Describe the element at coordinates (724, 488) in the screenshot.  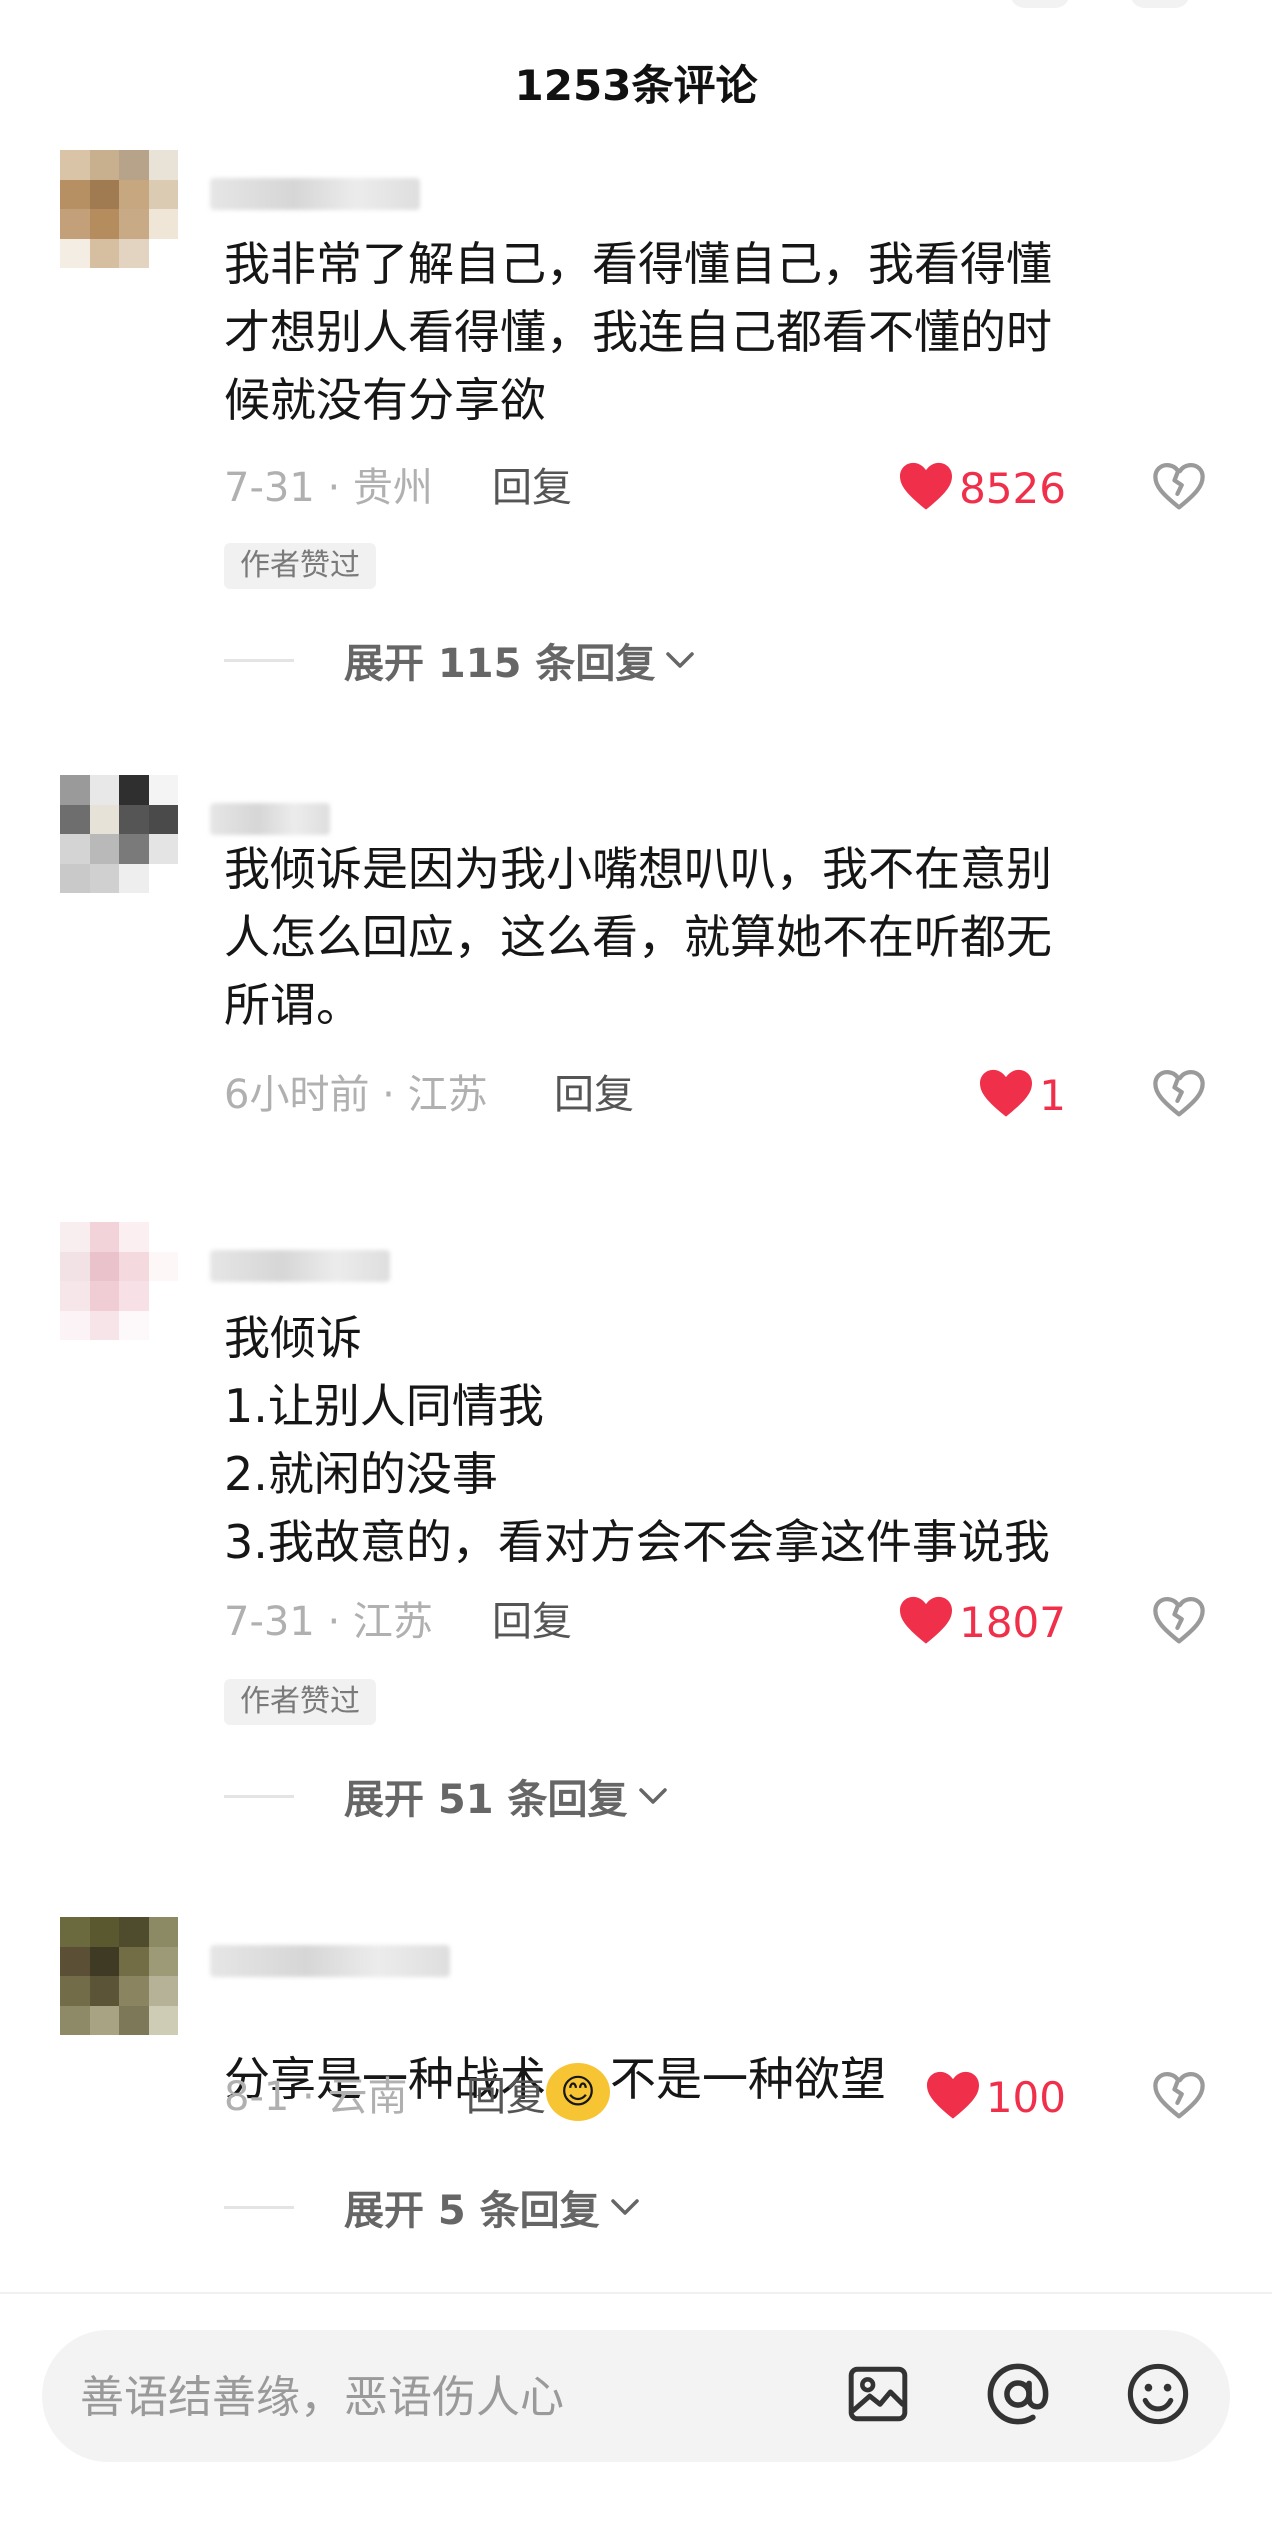
I see `comment-meta: 7-31 · 贵州 回复` at that location.